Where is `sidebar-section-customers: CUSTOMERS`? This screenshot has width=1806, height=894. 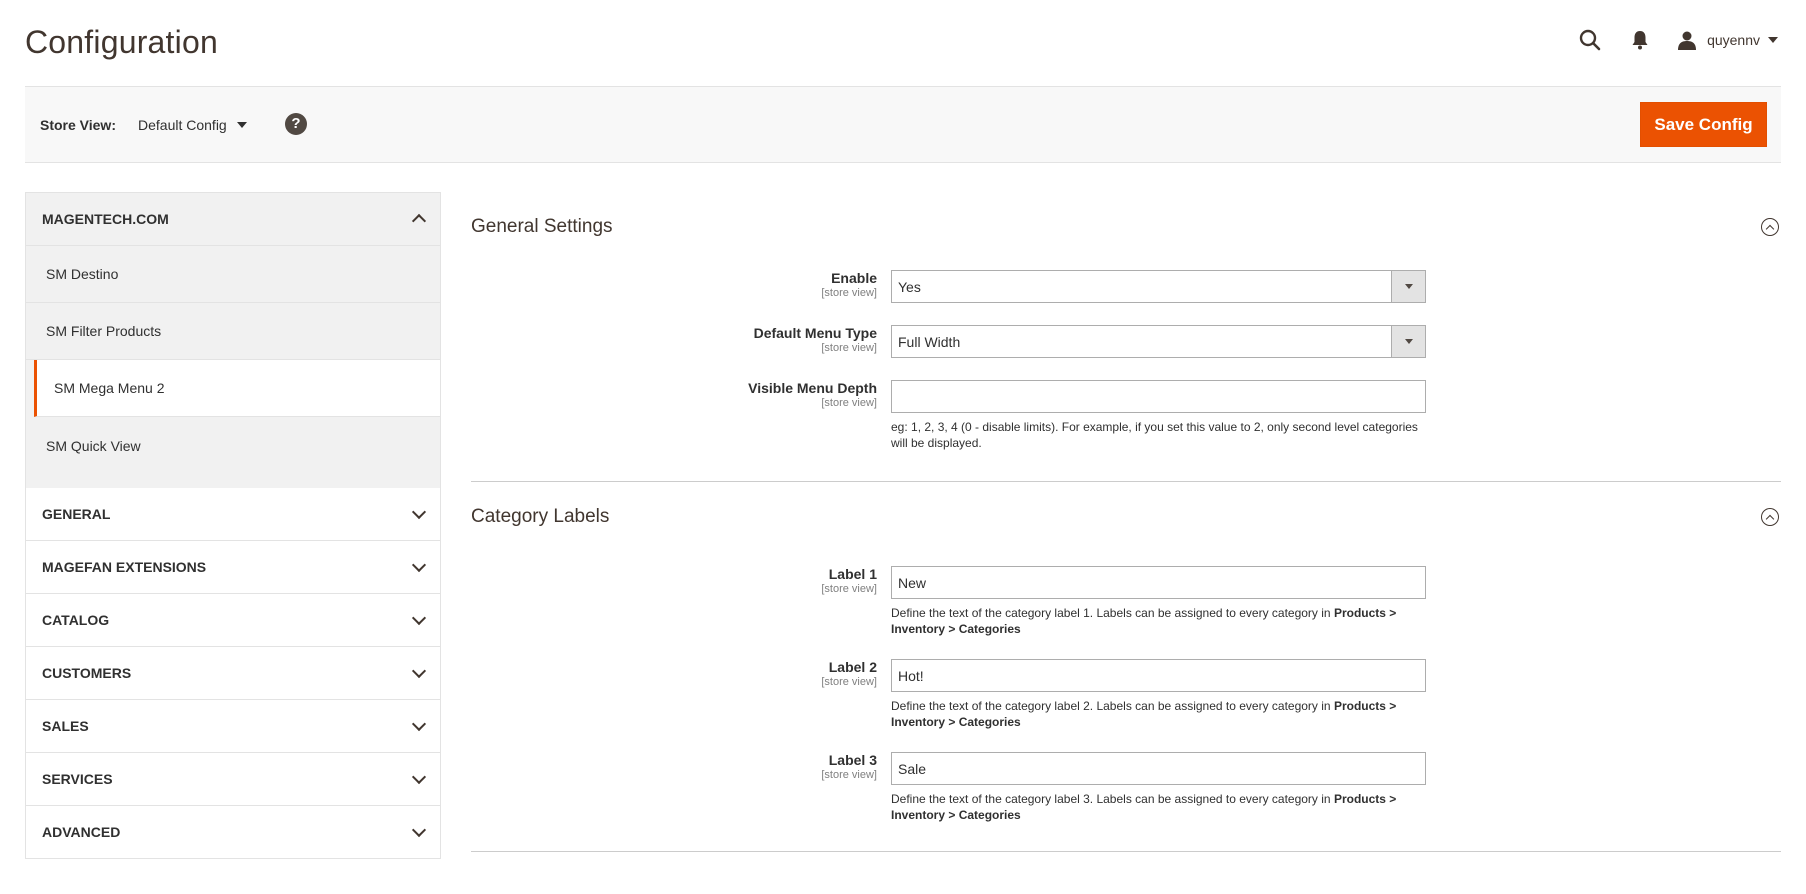 sidebar-section-customers: CUSTOMERS is located at coordinates (233, 673).